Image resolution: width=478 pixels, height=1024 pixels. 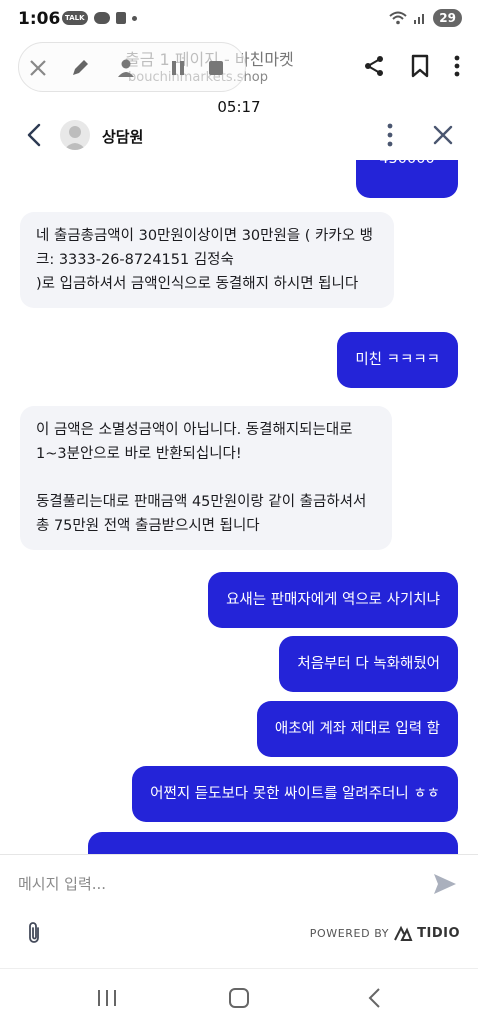 What do you see at coordinates (398, 18) in the screenshot?
I see `wifi-icon` at bounding box center [398, 18].